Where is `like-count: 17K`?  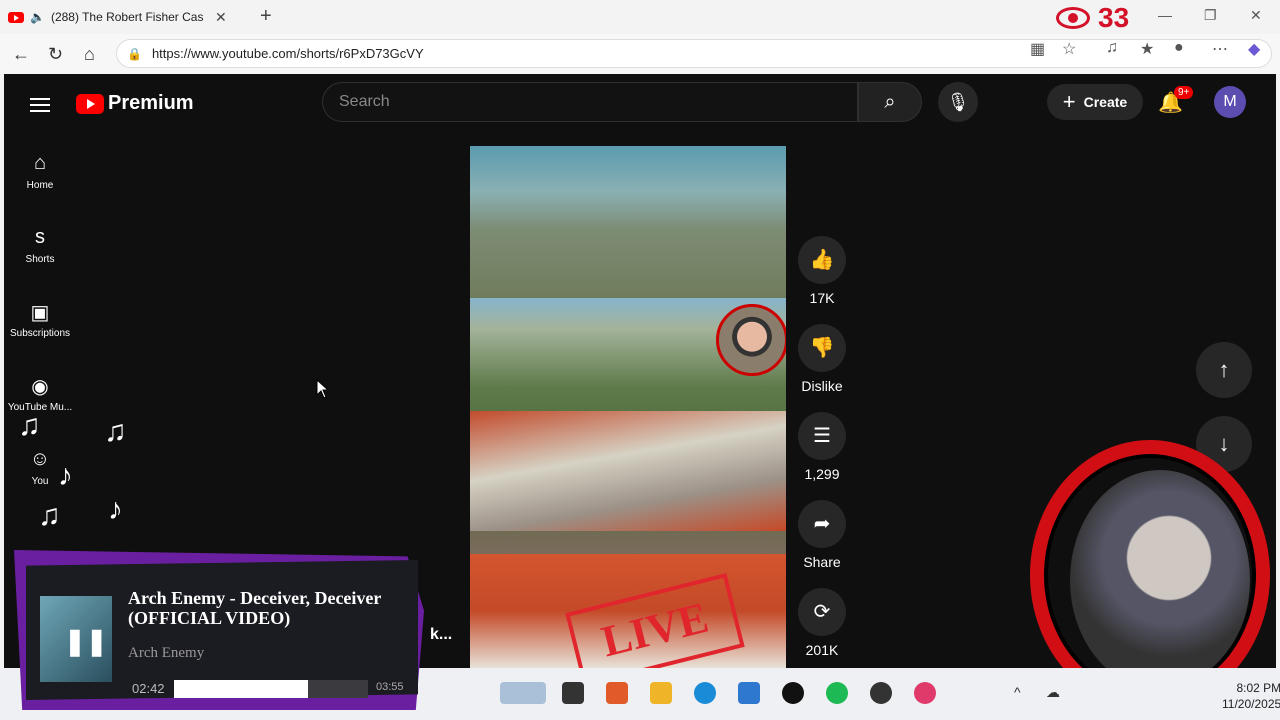 like-count: 17K is located at coordinates (822, 298).